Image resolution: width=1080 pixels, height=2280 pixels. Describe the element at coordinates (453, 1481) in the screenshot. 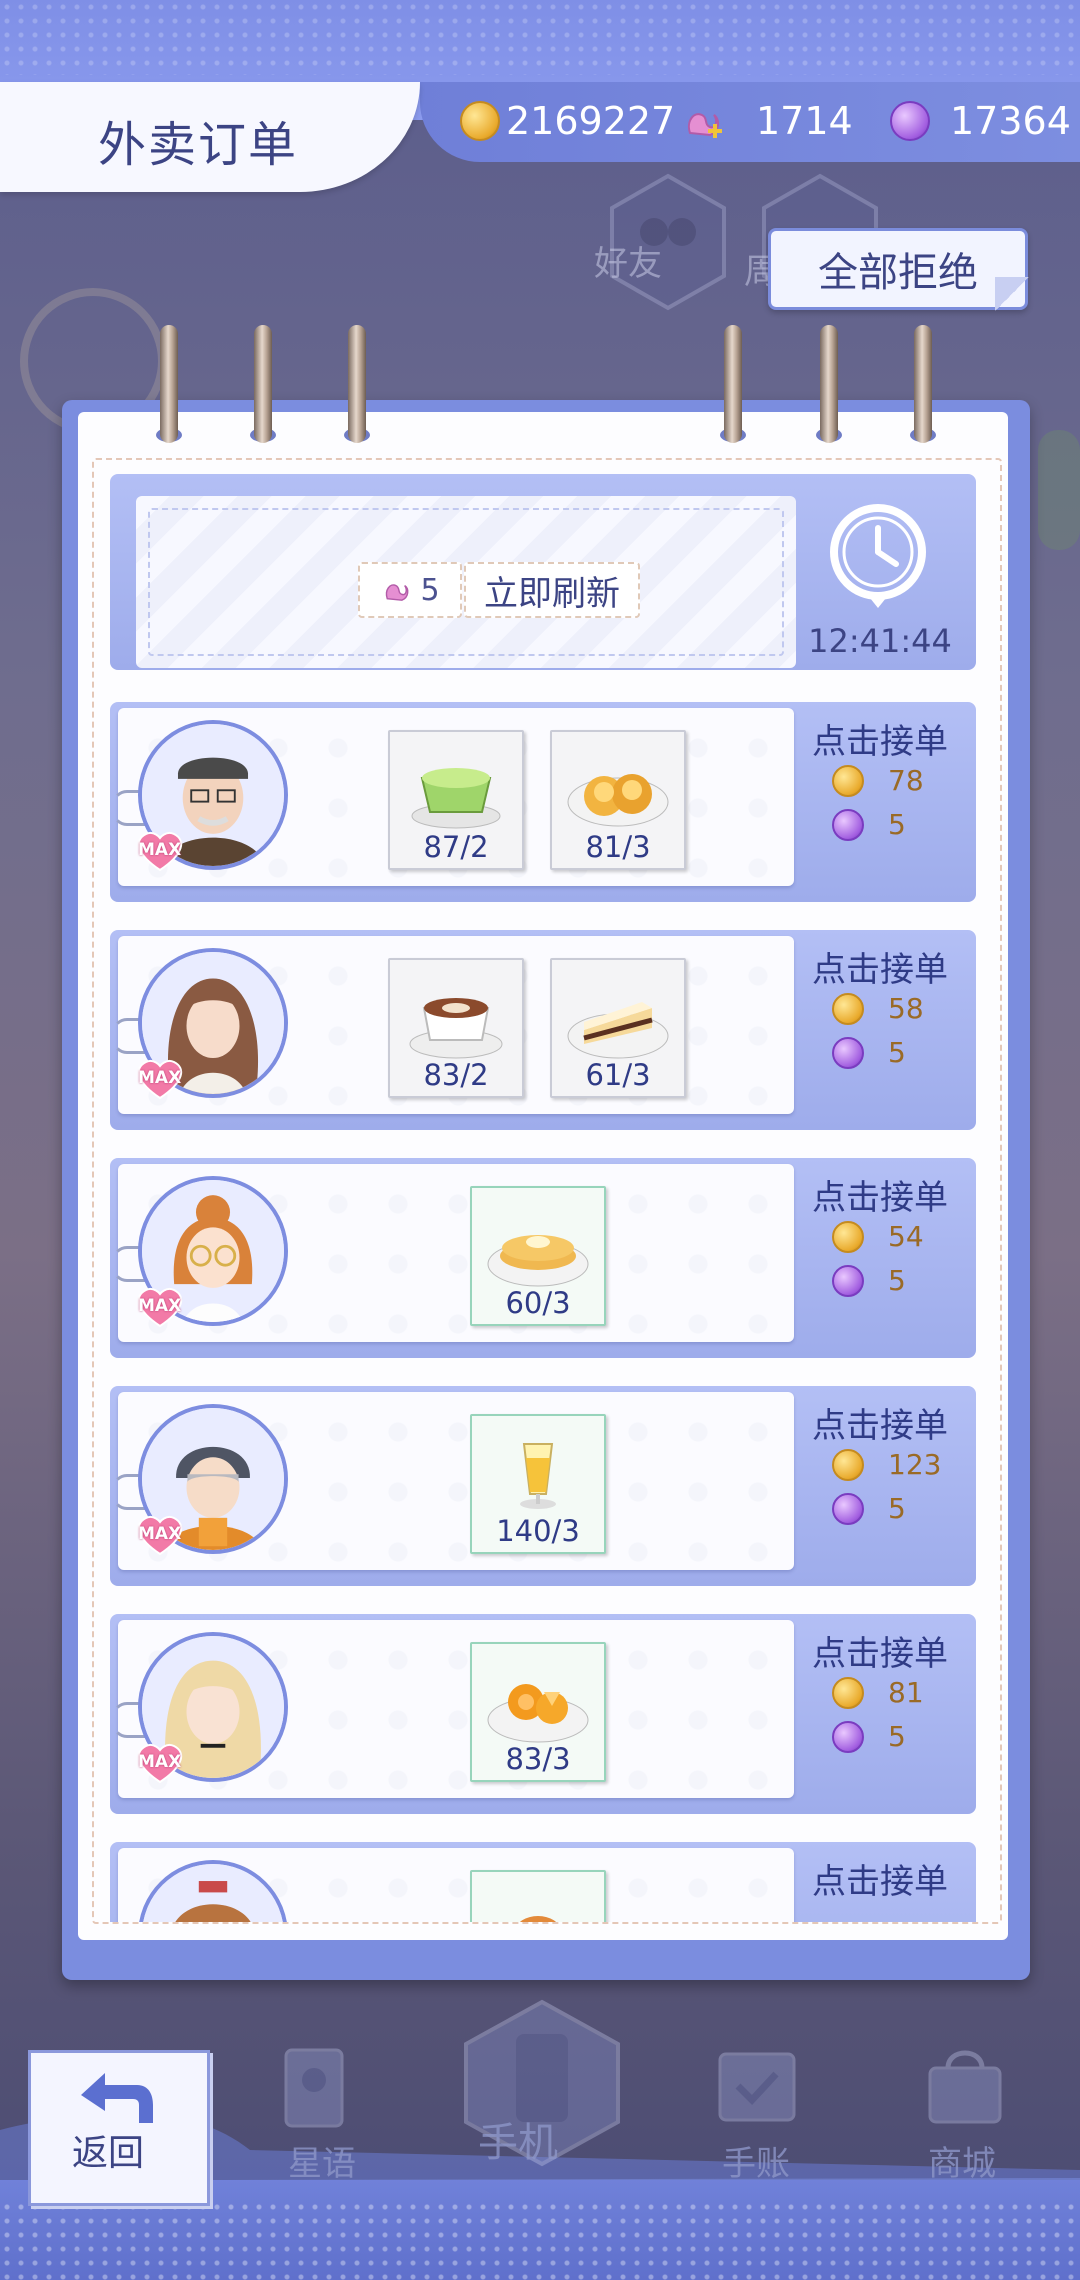

I see `order-card: MAX 140/3` at that location.